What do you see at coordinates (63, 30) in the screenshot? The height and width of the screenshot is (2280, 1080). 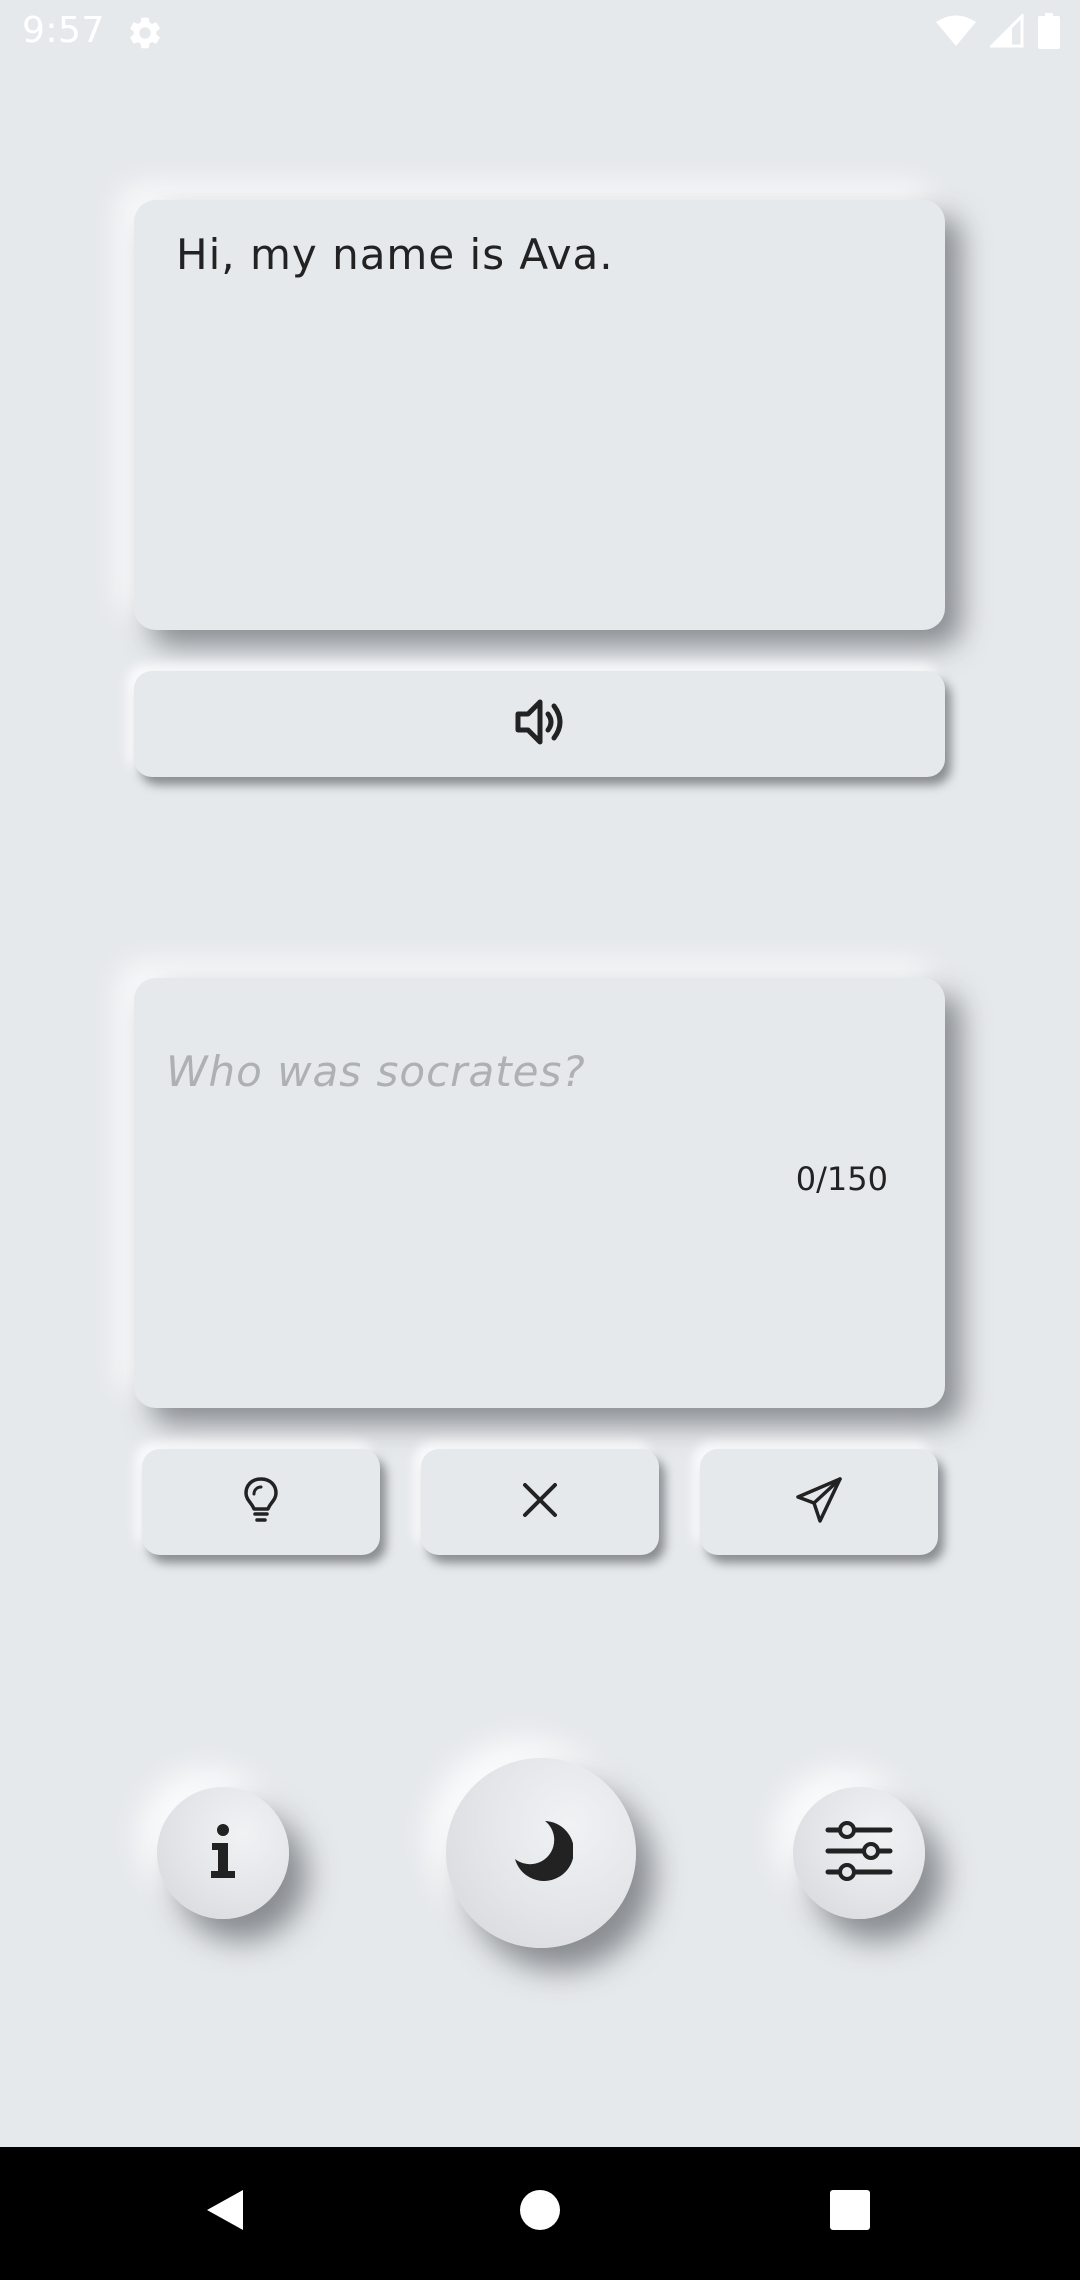 I see `status-time: 9:57` at bounding box center [63, 30].